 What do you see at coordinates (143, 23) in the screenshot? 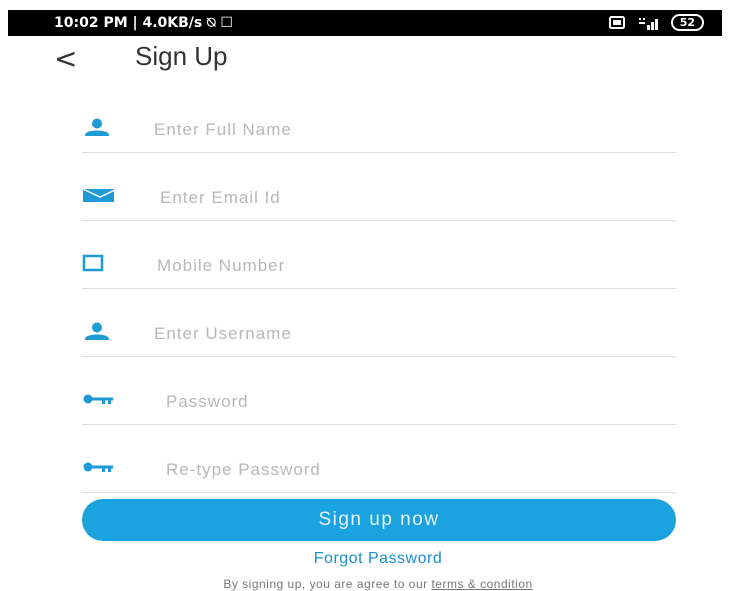
I see `status-time: 10:02 PM | 4.0KB/s ⍉ ☐` at bounding box center [143, 23].